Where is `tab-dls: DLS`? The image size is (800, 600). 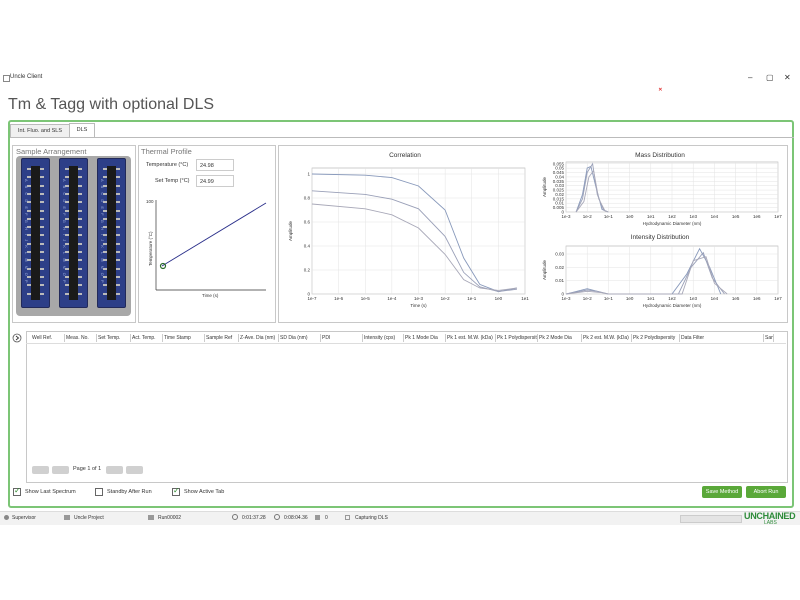 tab-dls: DLS is located at coordinates (82, 130).